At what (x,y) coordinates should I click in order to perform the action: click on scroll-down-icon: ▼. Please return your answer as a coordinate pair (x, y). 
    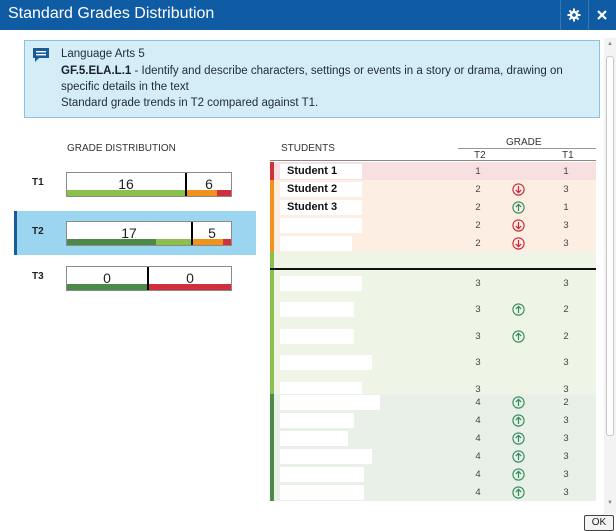
    Looking at the image, I should click on (610, 503).